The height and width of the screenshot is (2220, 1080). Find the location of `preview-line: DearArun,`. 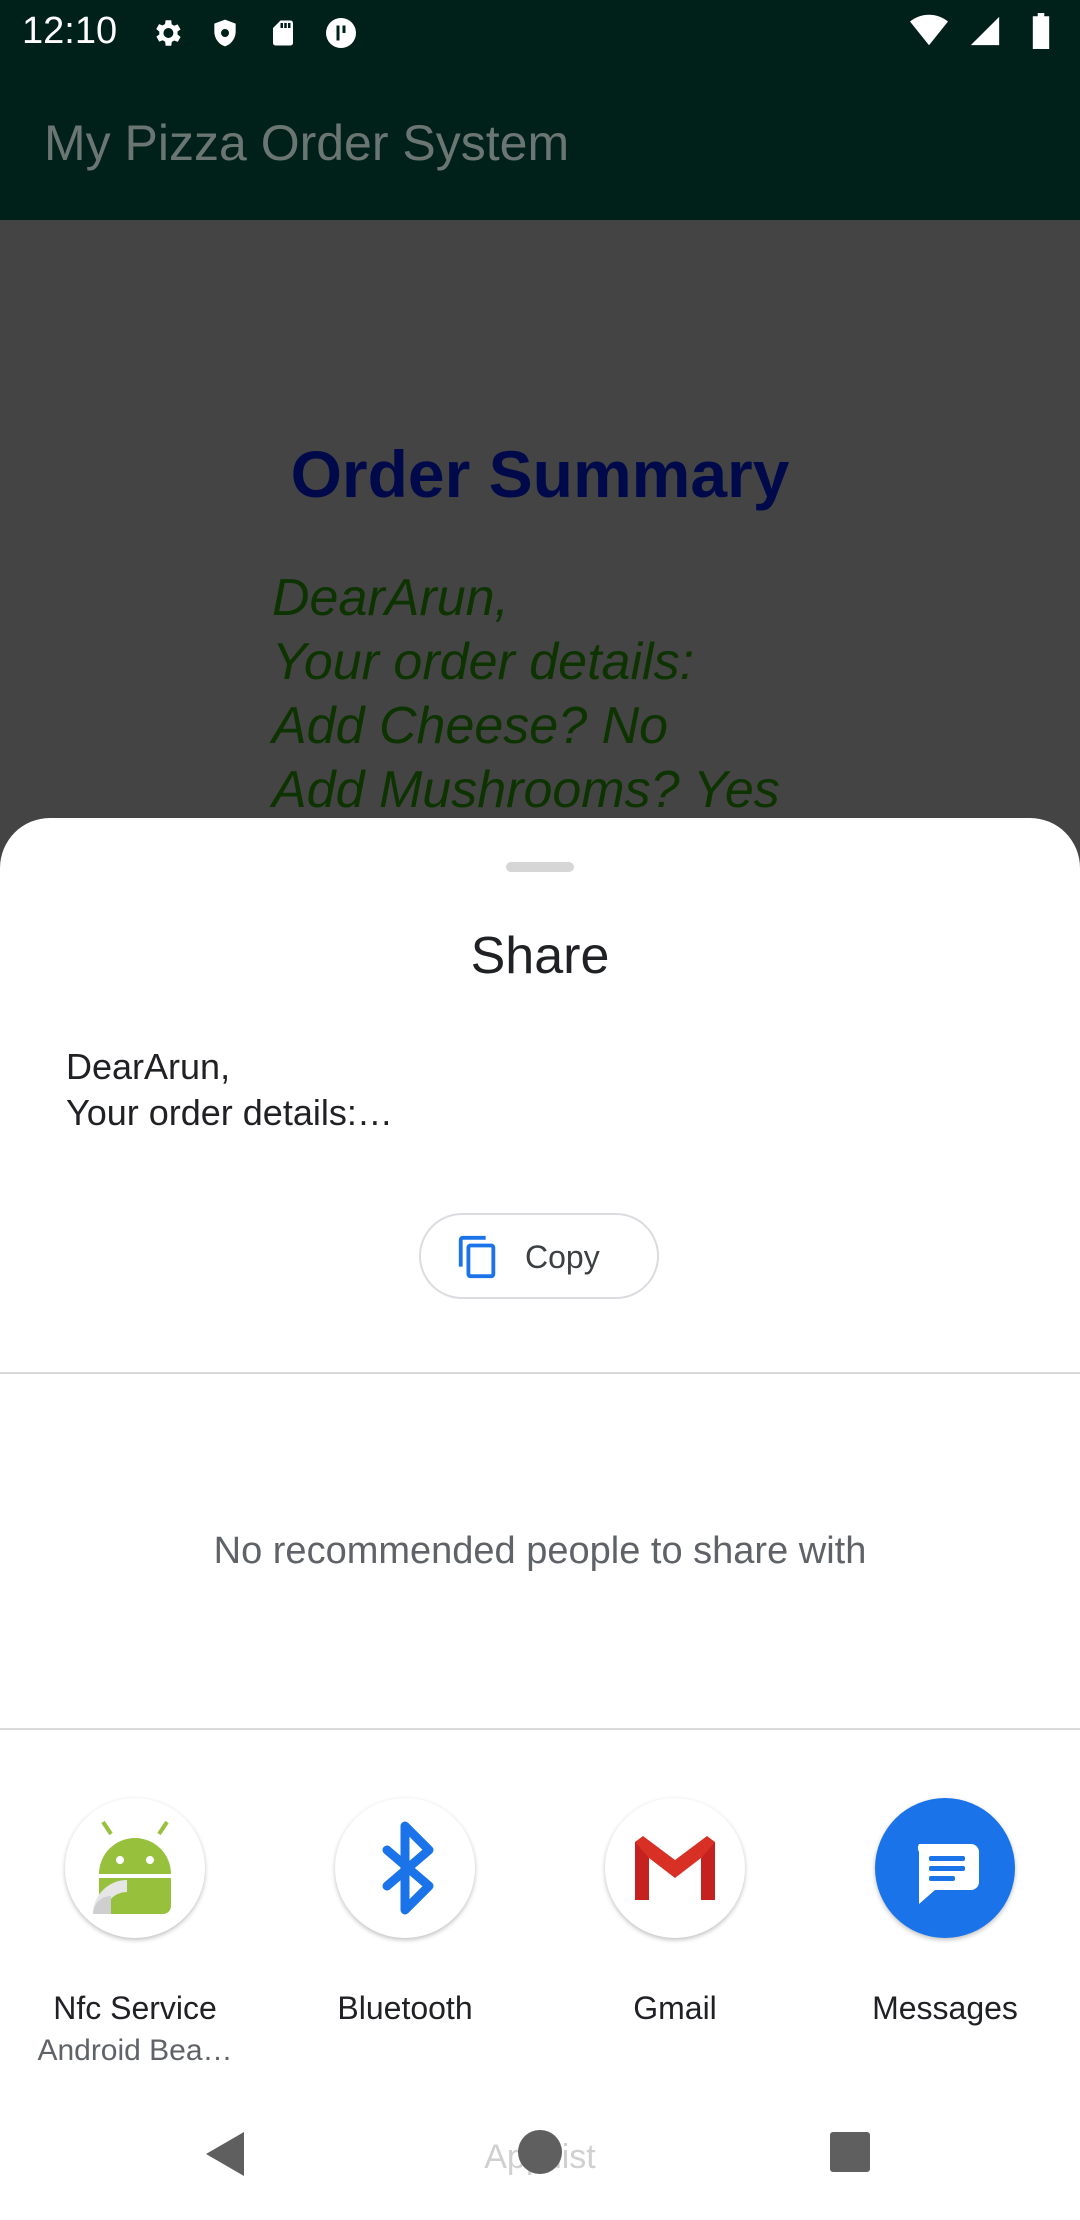

preview-line: DearArun, is located at coordinates (148, 1066).